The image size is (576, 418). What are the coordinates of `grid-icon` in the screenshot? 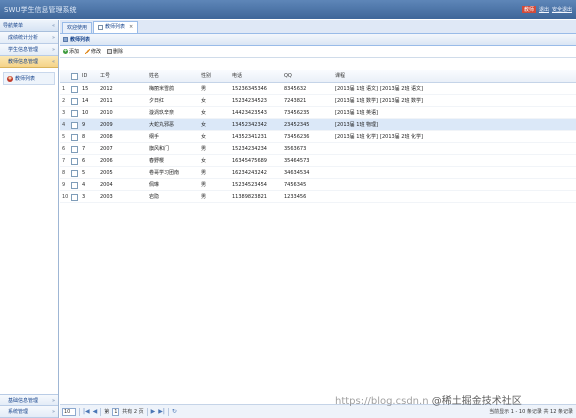 It's located at (65, 39).